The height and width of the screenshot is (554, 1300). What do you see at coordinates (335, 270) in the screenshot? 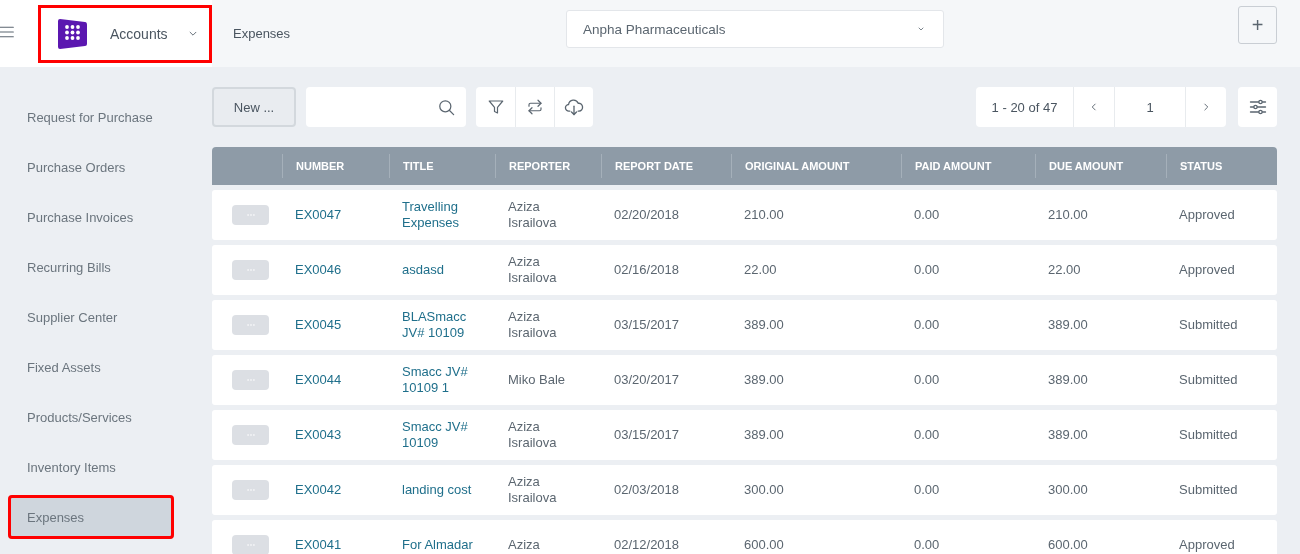
I see `expense-number-link: EX0046` at bounding box center [335, 270].